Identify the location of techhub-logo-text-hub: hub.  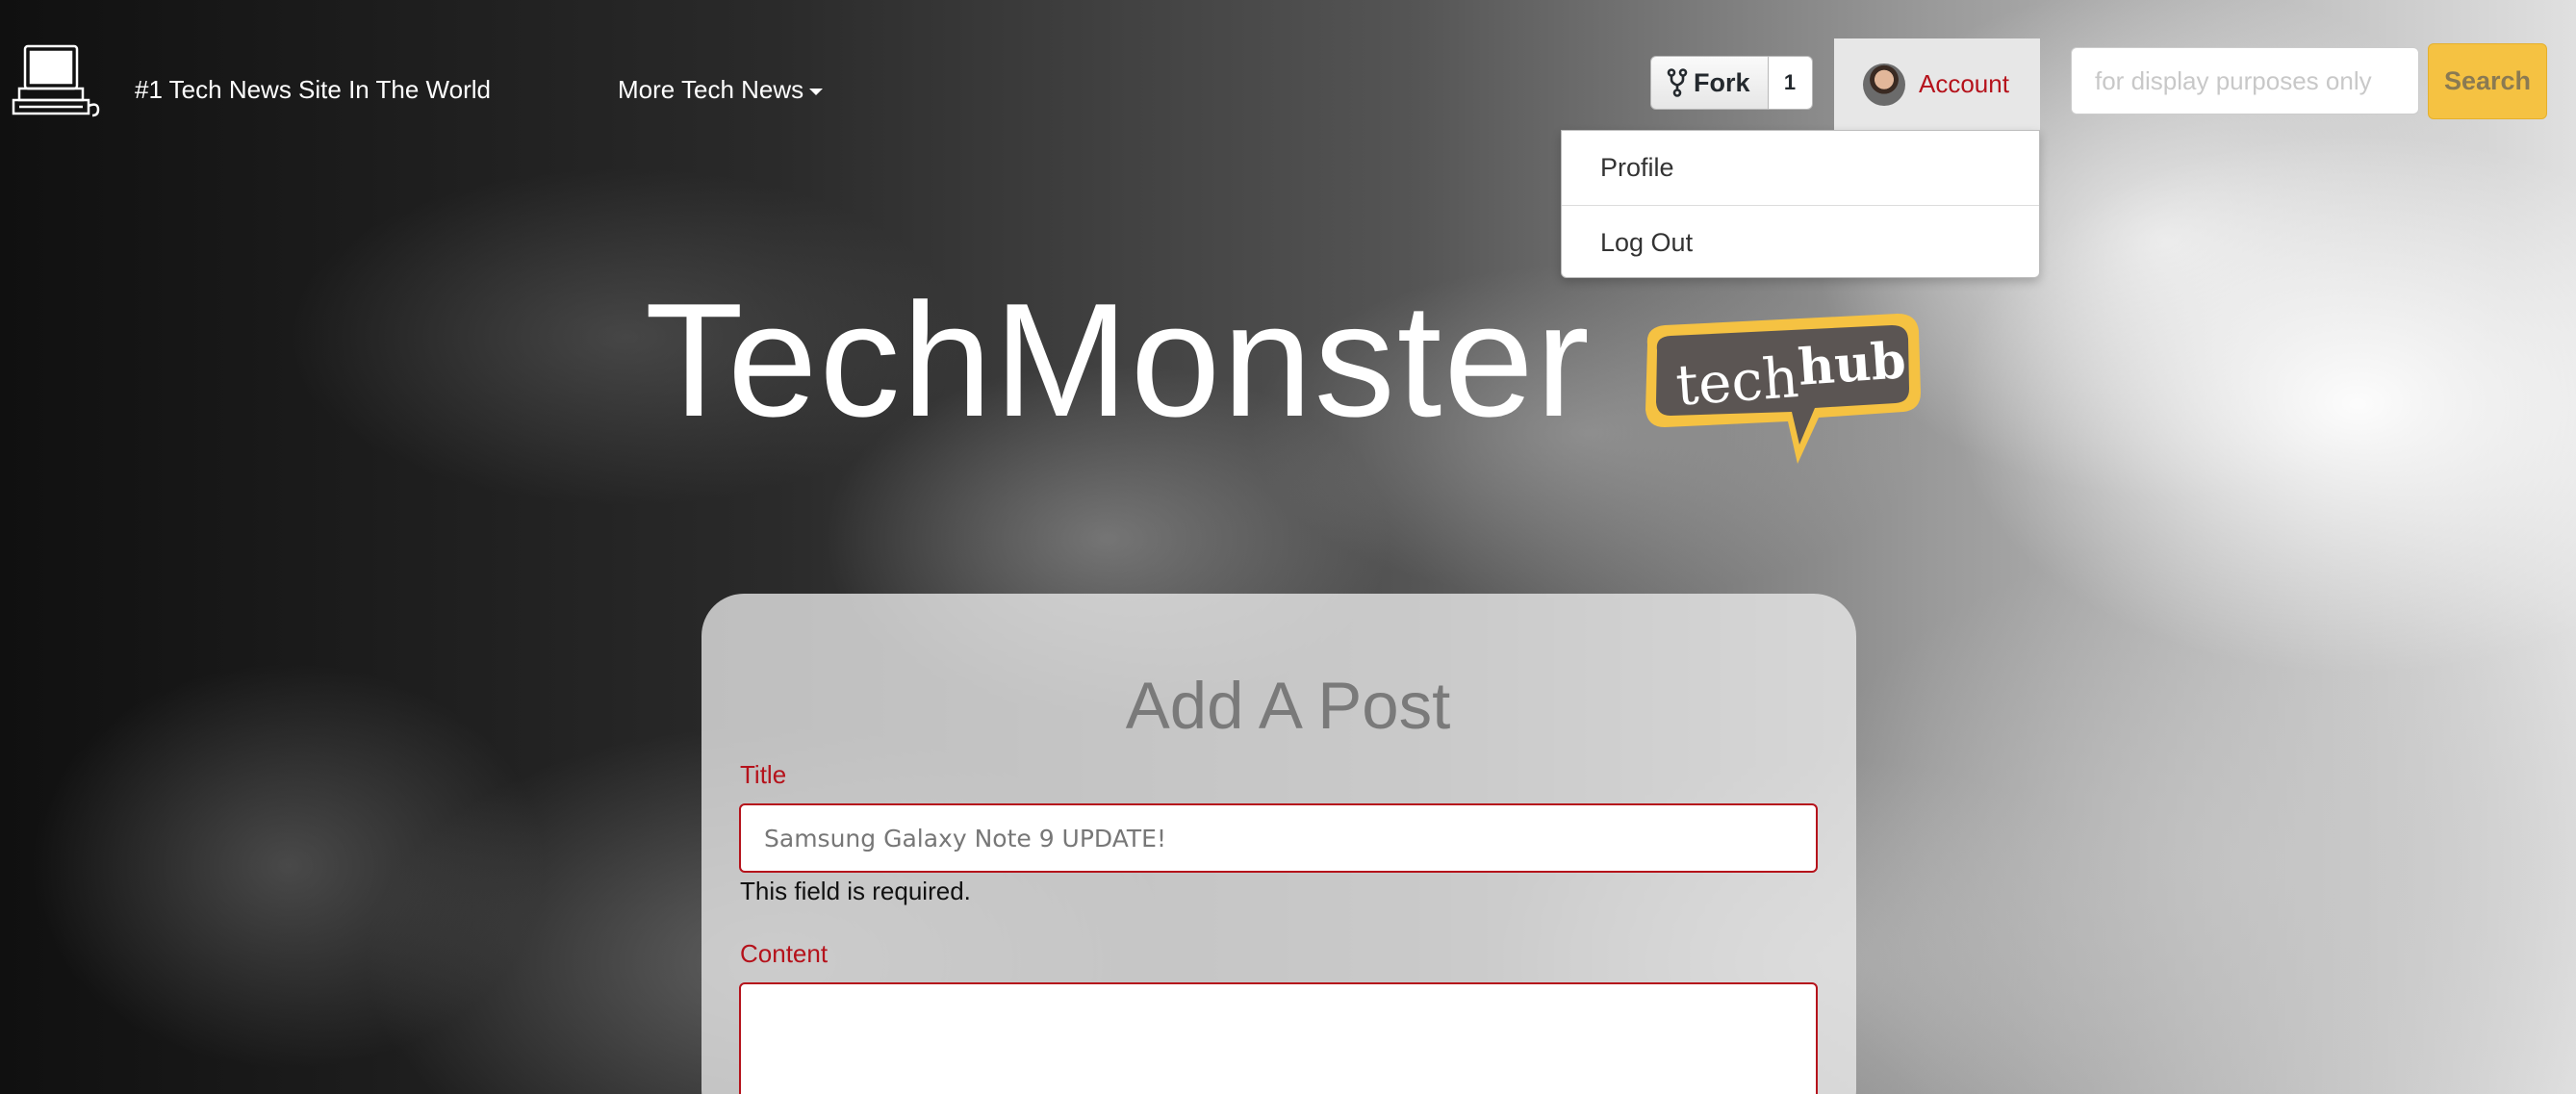
(1852, 364).